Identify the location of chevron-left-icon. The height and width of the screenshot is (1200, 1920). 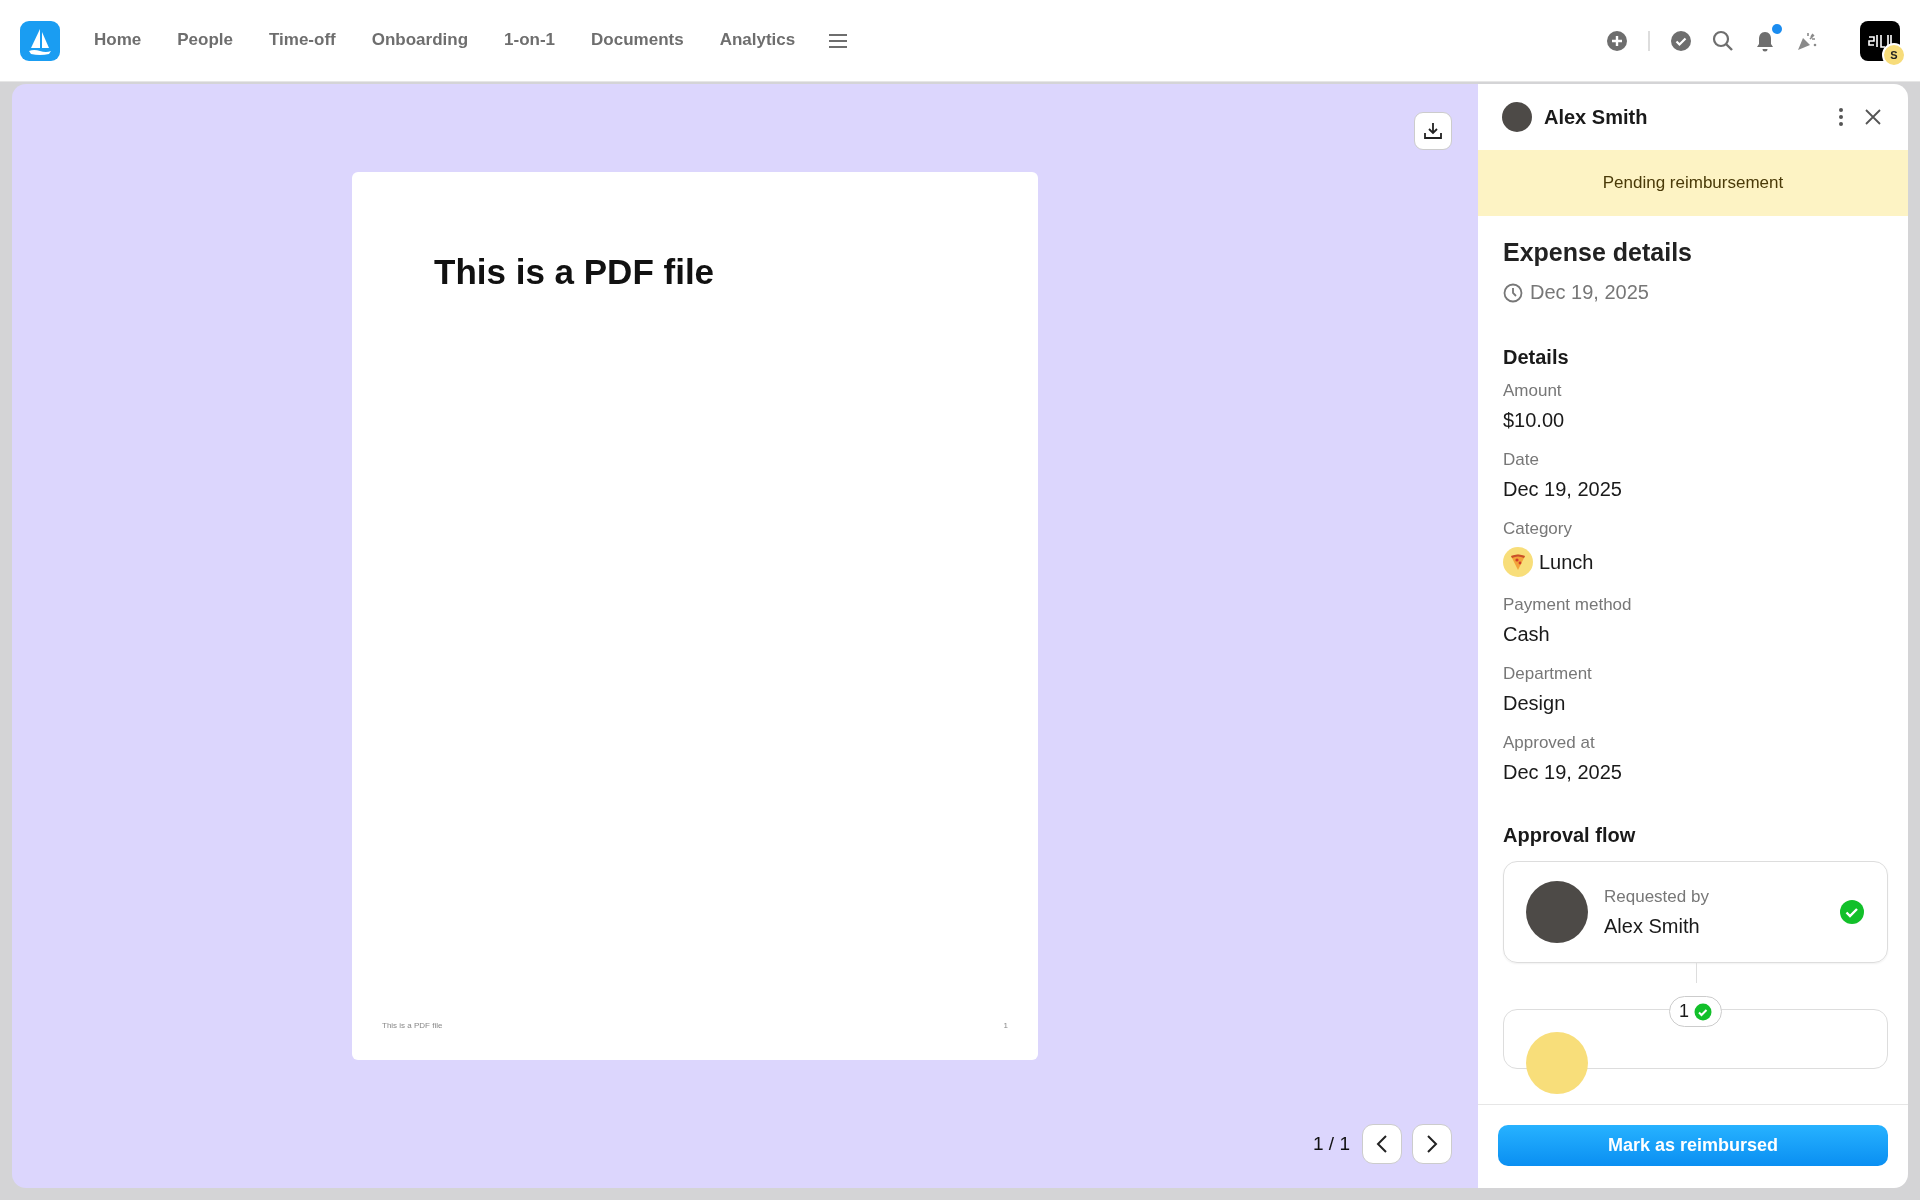
(1382, 1144).